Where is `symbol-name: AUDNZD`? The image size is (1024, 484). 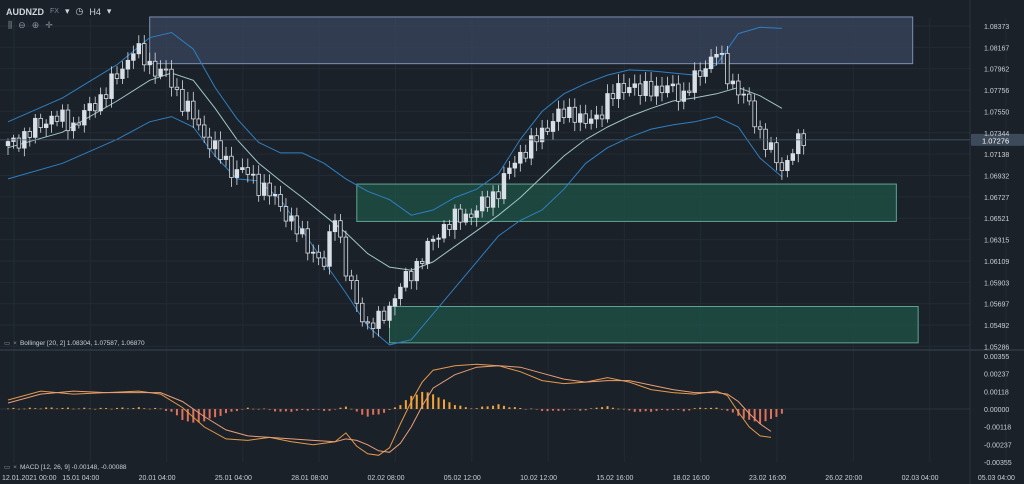 symbol-name: AUDNZD is located at coordinates (25, 12).